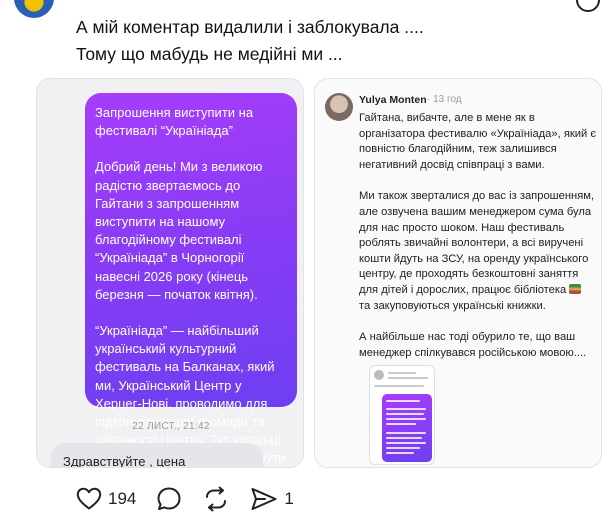 The width and height of the screenshot is (608, 525). I want to click on post-actions: 194 1, so click(195, 499).